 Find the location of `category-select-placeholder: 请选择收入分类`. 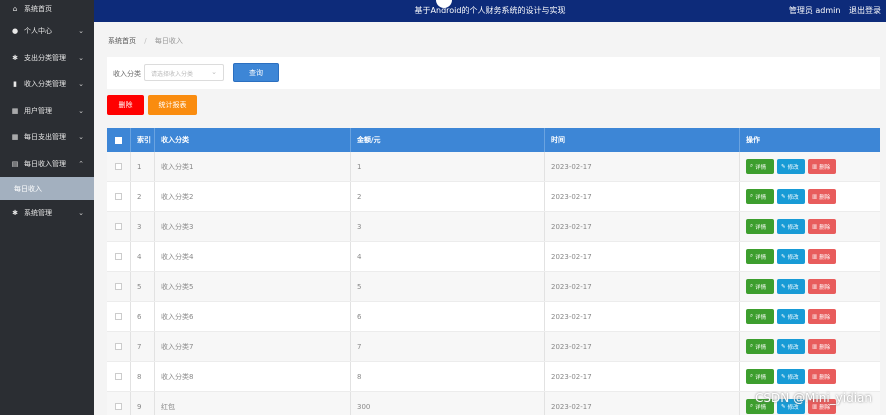

category-select-placeholder: 请选择收入分类 is located at coordinates (172, 74).